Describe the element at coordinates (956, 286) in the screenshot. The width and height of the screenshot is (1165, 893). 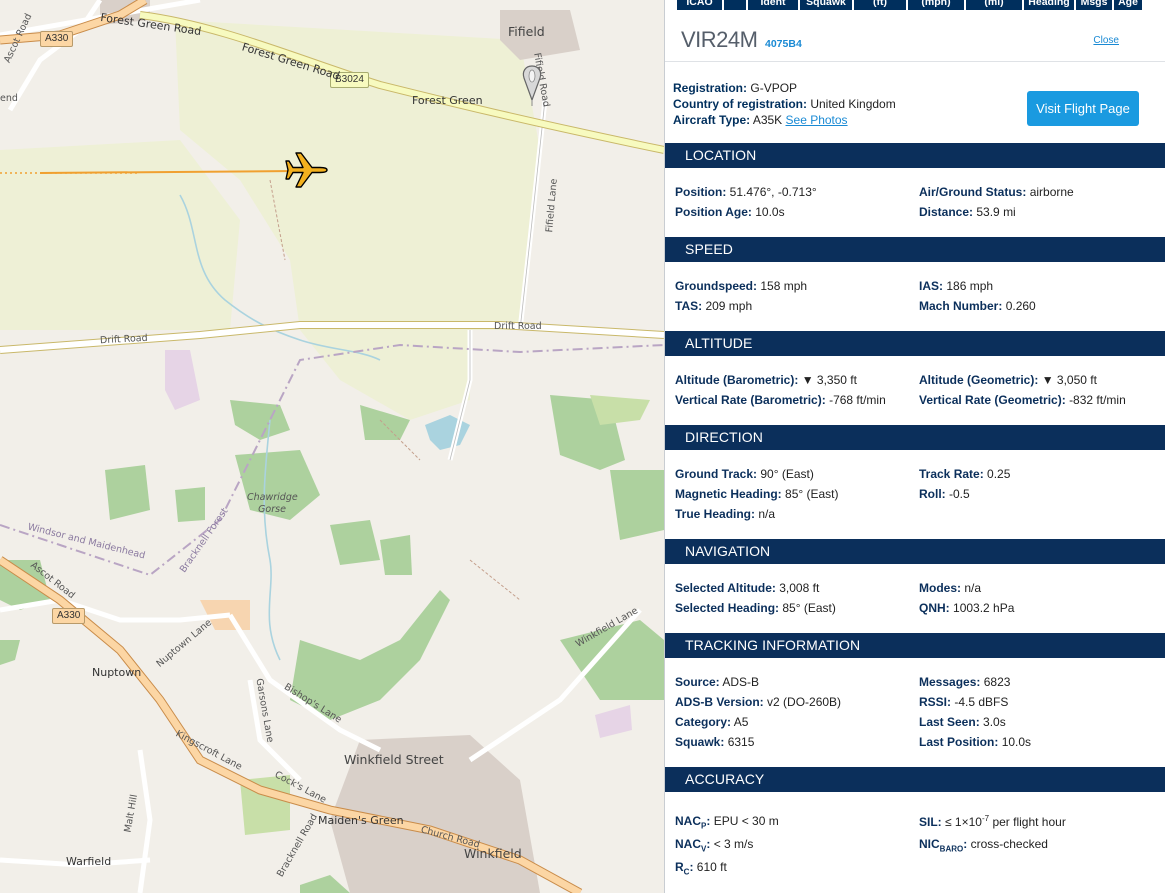
I see `ias-row: IAS: 186 mph` at that location.